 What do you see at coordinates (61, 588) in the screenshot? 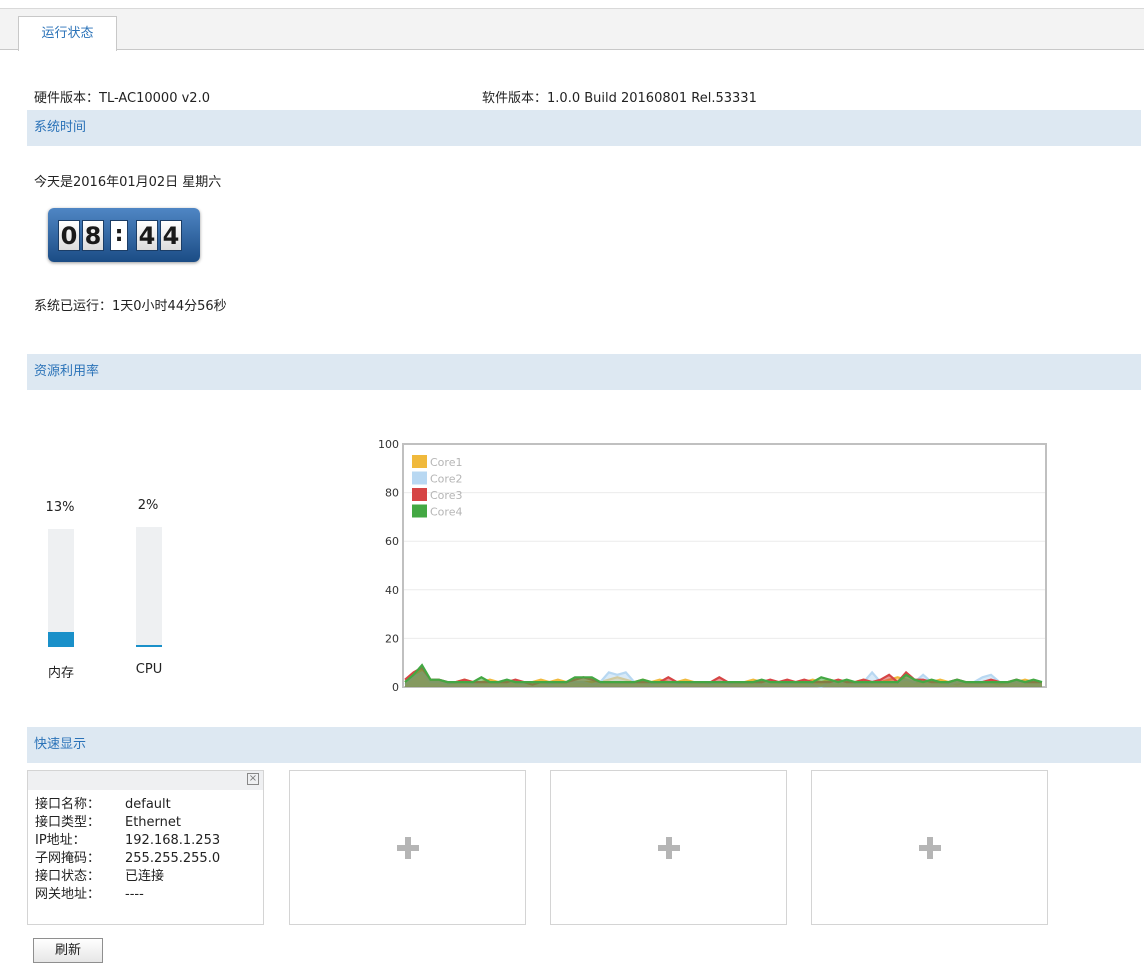
I see `memory-usage-bar` at bounding box center [61, 588].